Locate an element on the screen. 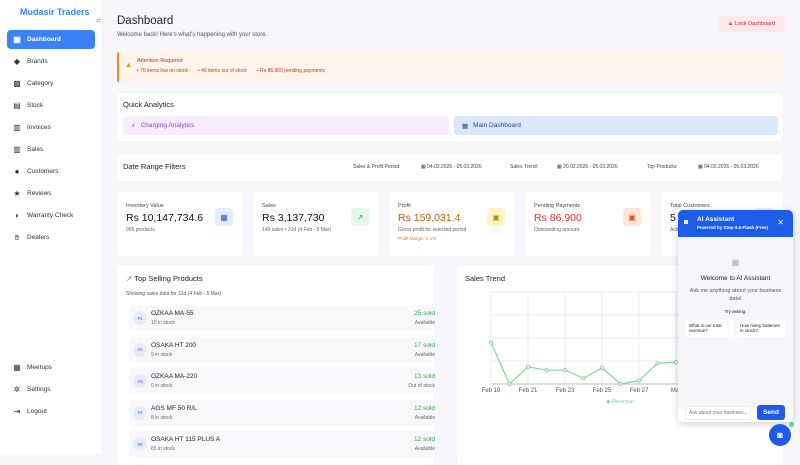 The height and width of the screenshot is (465, 800). close-icon: ✕ is located at coordinates (780, 222).